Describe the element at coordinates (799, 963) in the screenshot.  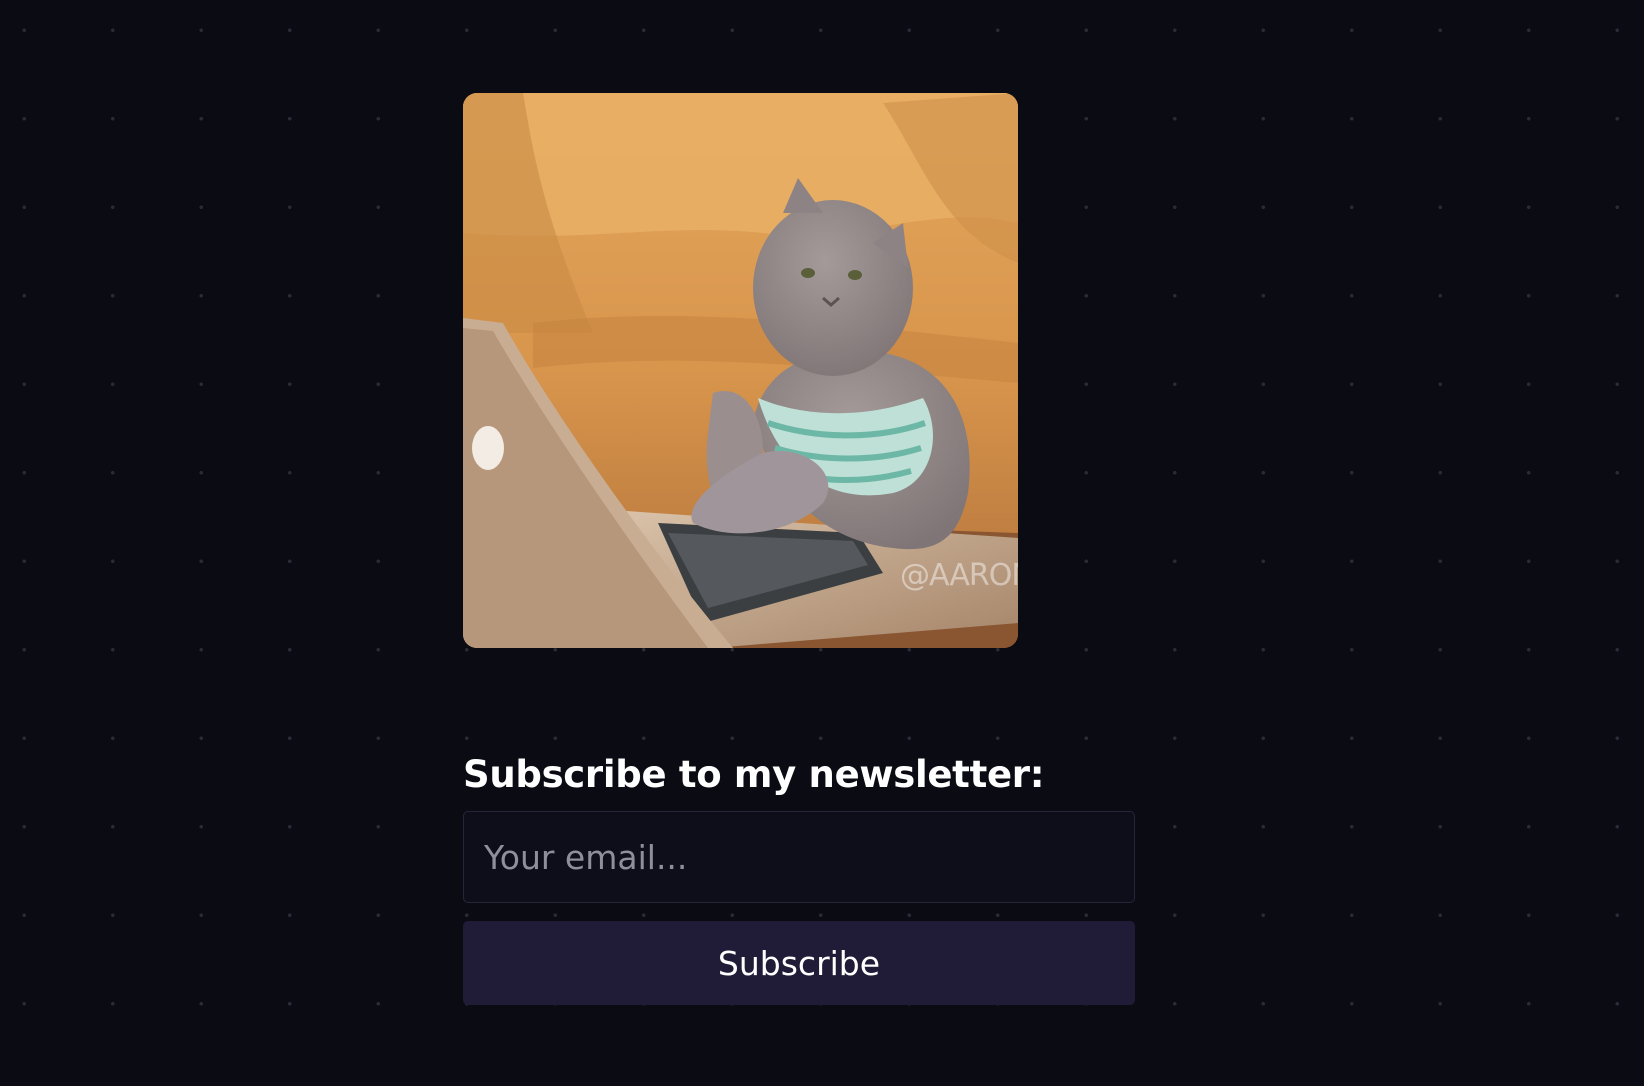
I see `subscribe-button: Subscribe` at that location.